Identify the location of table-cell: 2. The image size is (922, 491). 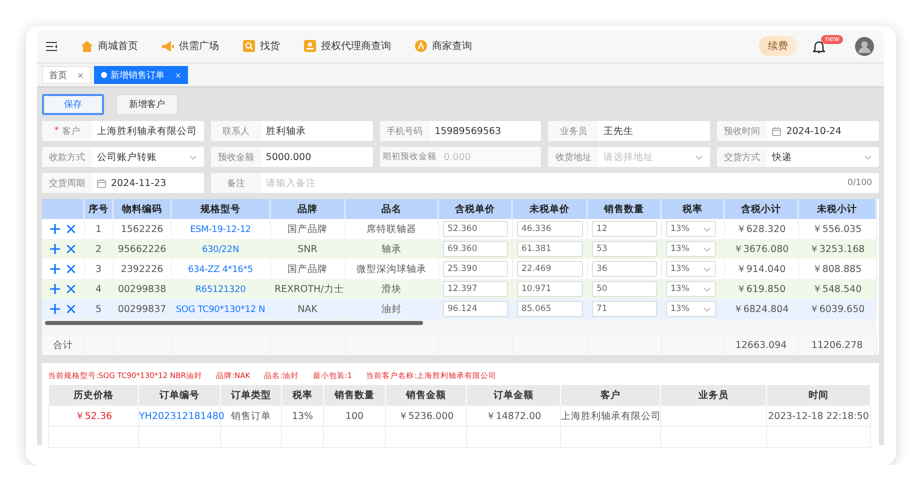
(98, 249).